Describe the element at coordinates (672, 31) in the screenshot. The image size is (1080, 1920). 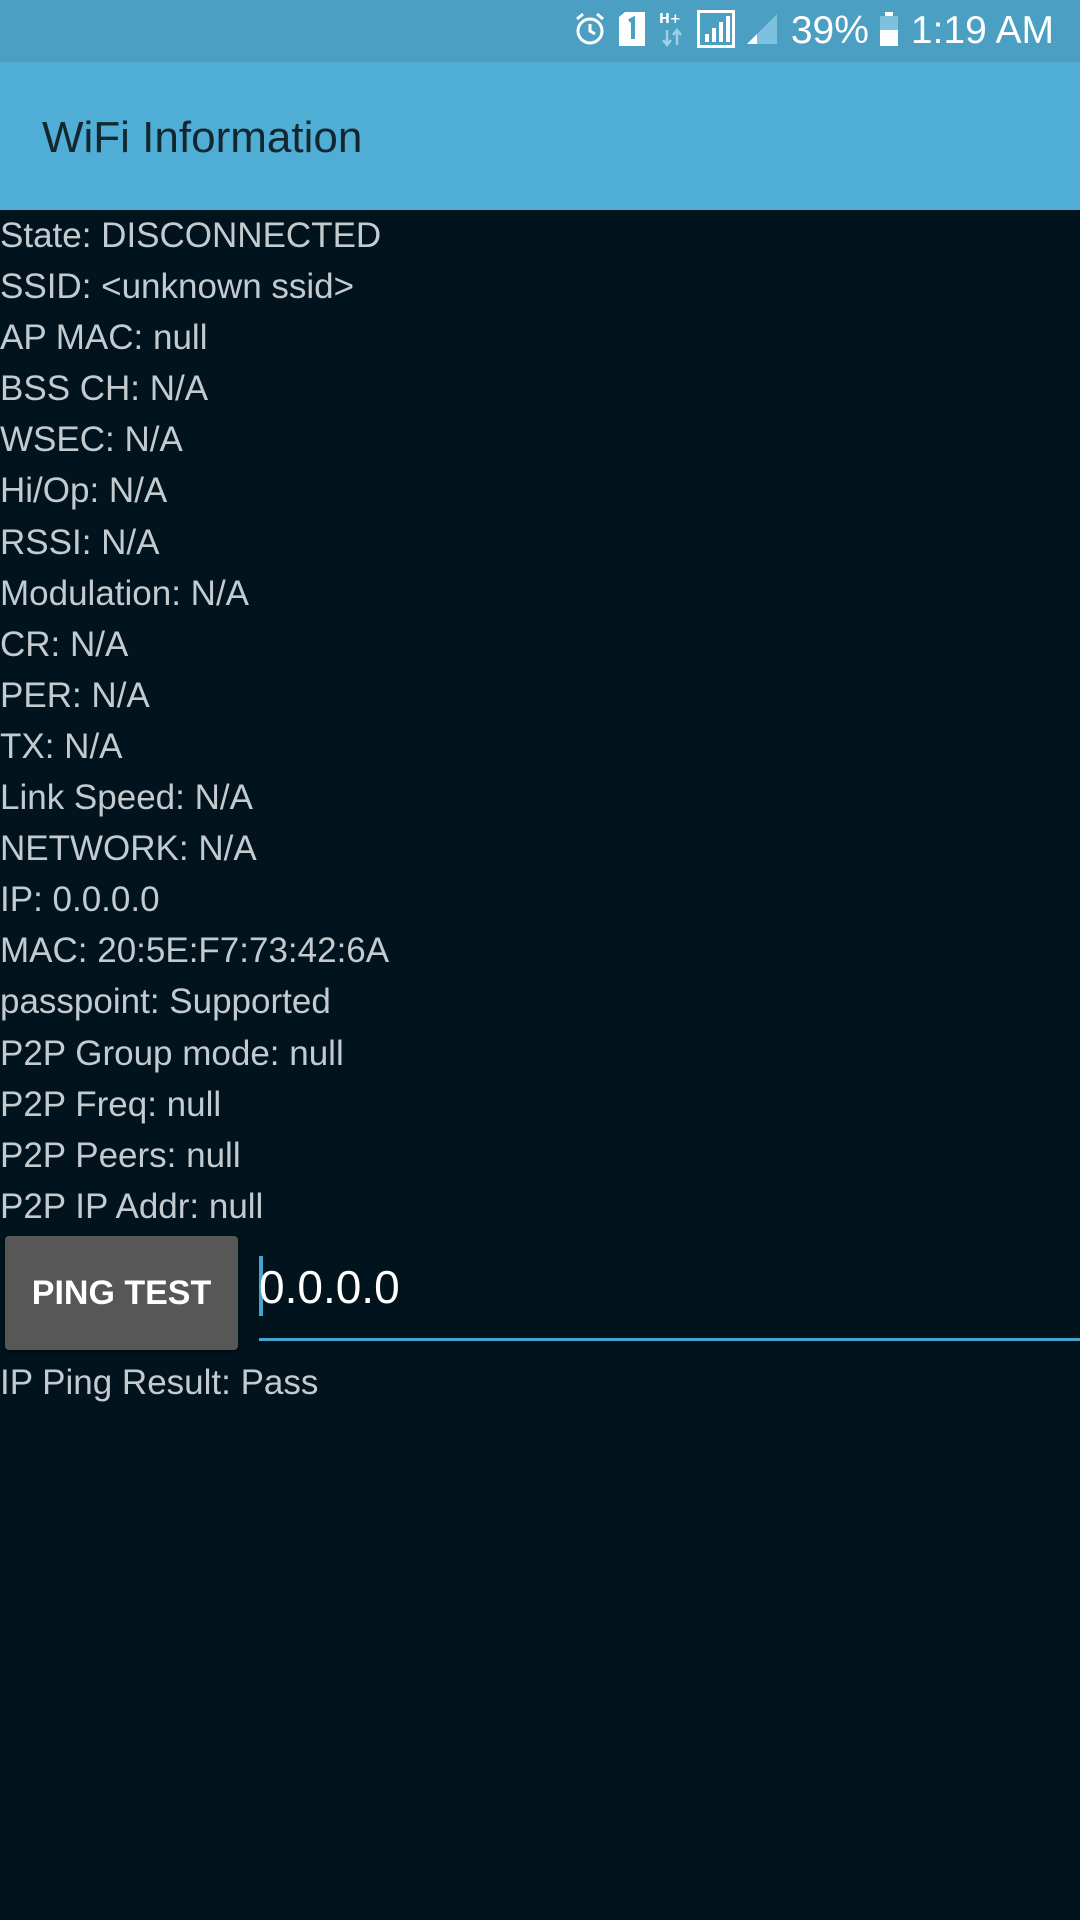
I see `hplus-data-icon: H+` at that location.